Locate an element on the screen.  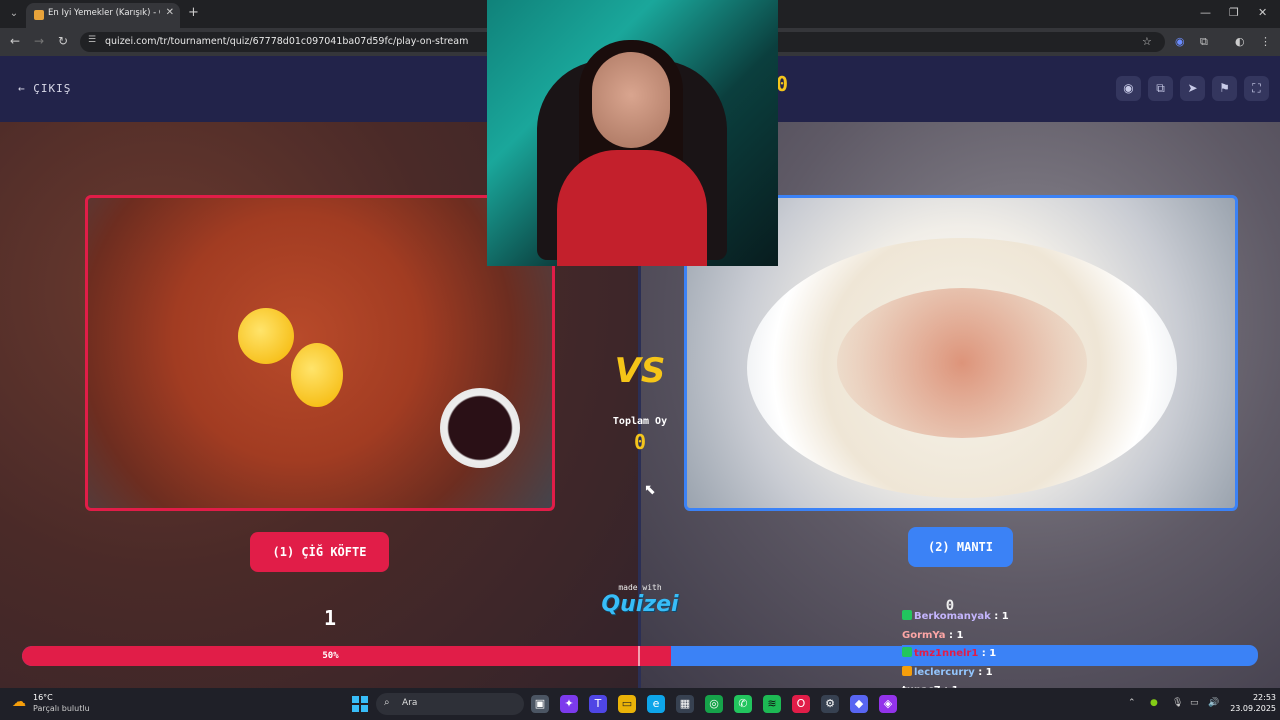
flag-icon: ⚑ is located at coordinates (1224, 88).